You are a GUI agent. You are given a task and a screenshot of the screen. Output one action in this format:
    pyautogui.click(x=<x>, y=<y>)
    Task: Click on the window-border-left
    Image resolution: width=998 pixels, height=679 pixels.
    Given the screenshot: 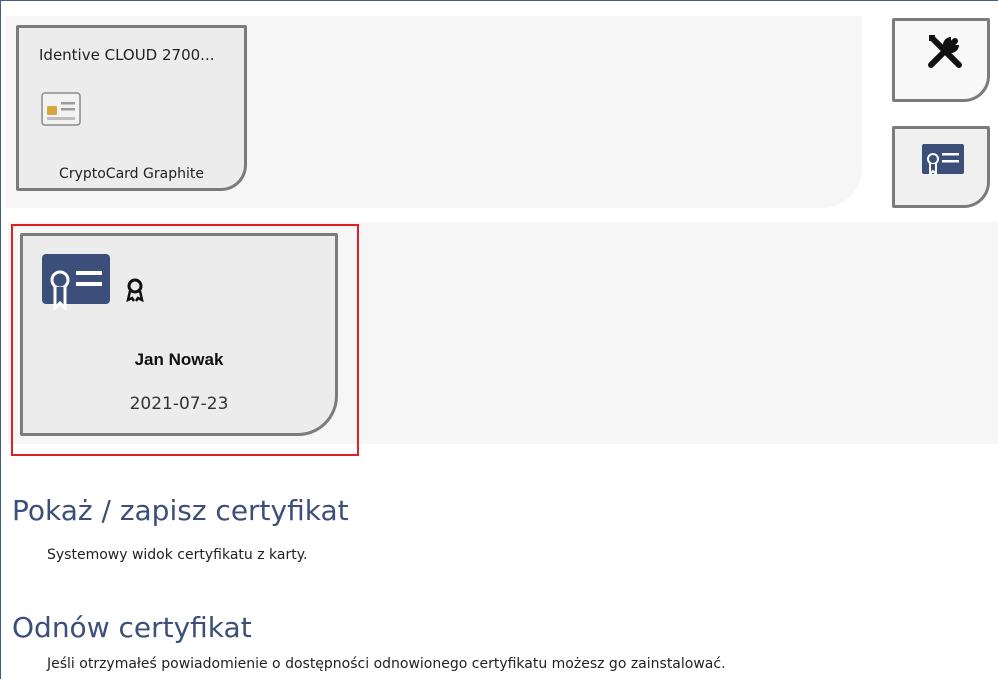 What is the action you would take?
    pyautogui.click(x=0, y=339)
    